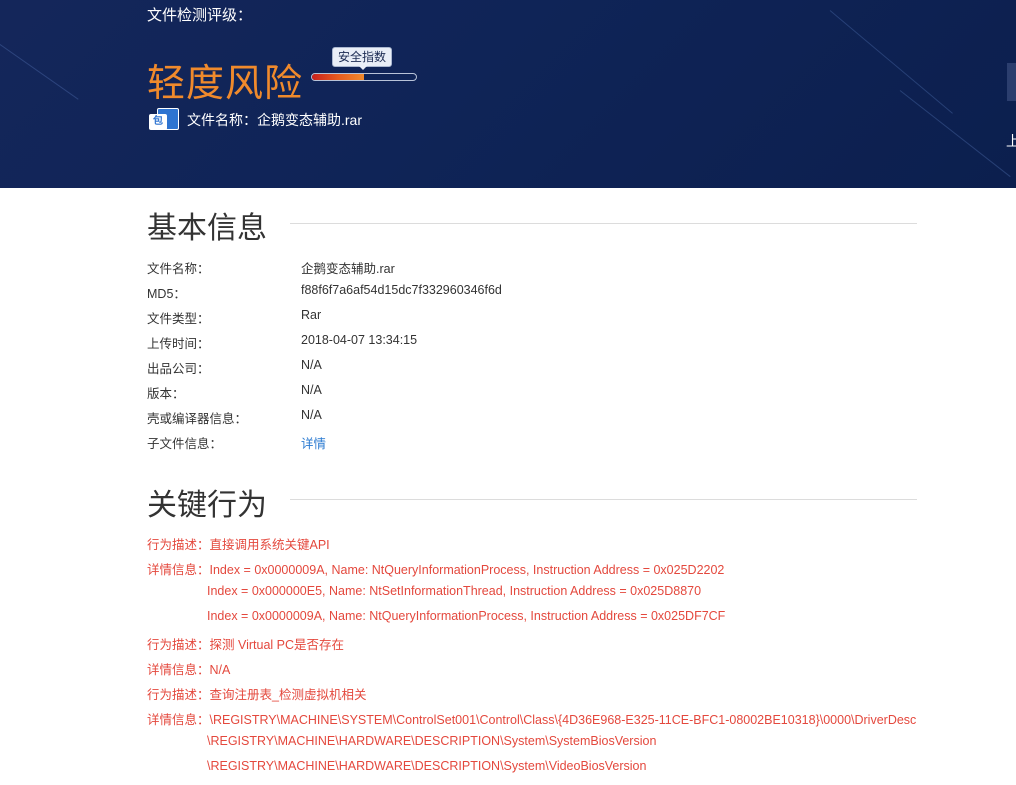 This screenshot has width=1016, height=785. Describe the element at coordinates (311, 315) in the screenshot. I see `info-value: Rar` at that location.